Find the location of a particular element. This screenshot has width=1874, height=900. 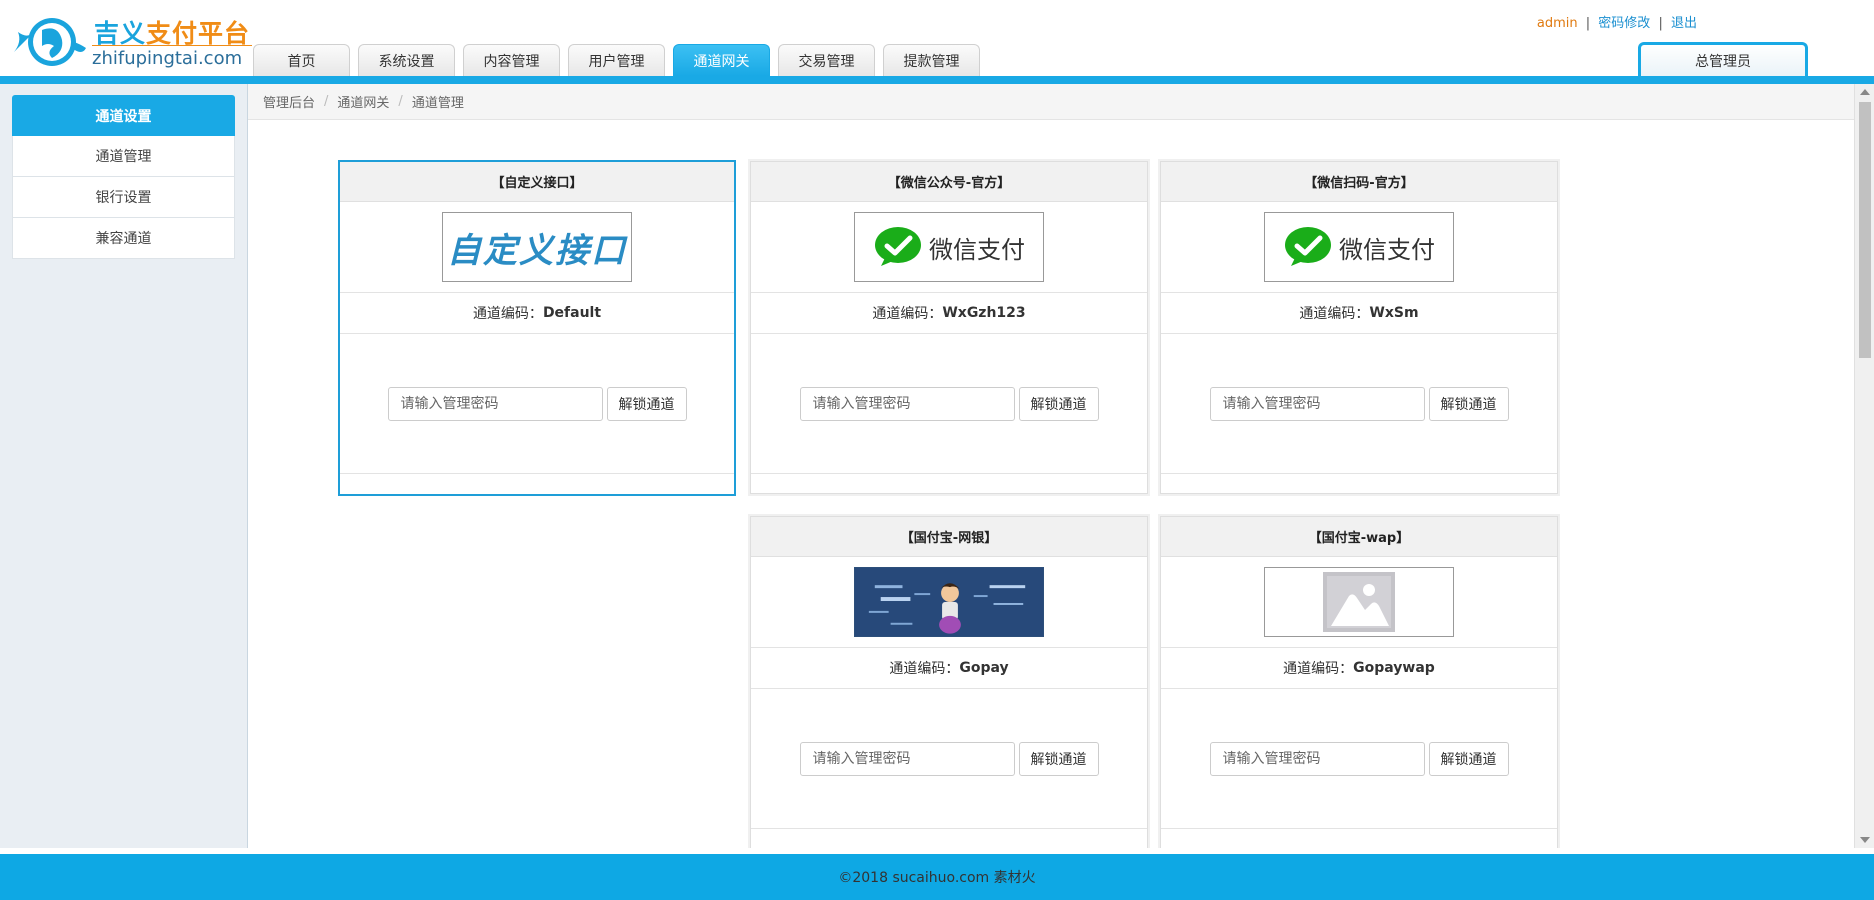

scroll-down-arrow-icon is located at coordinates (1865, 840).